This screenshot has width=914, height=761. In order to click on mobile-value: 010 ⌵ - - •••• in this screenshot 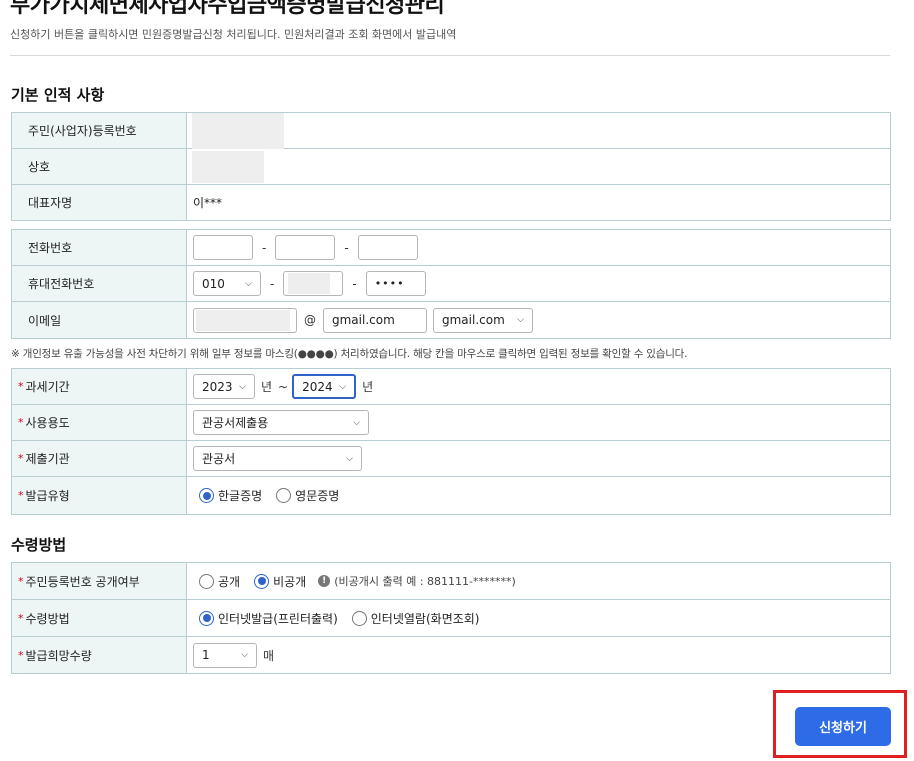, I will do `click(538, 283)`.